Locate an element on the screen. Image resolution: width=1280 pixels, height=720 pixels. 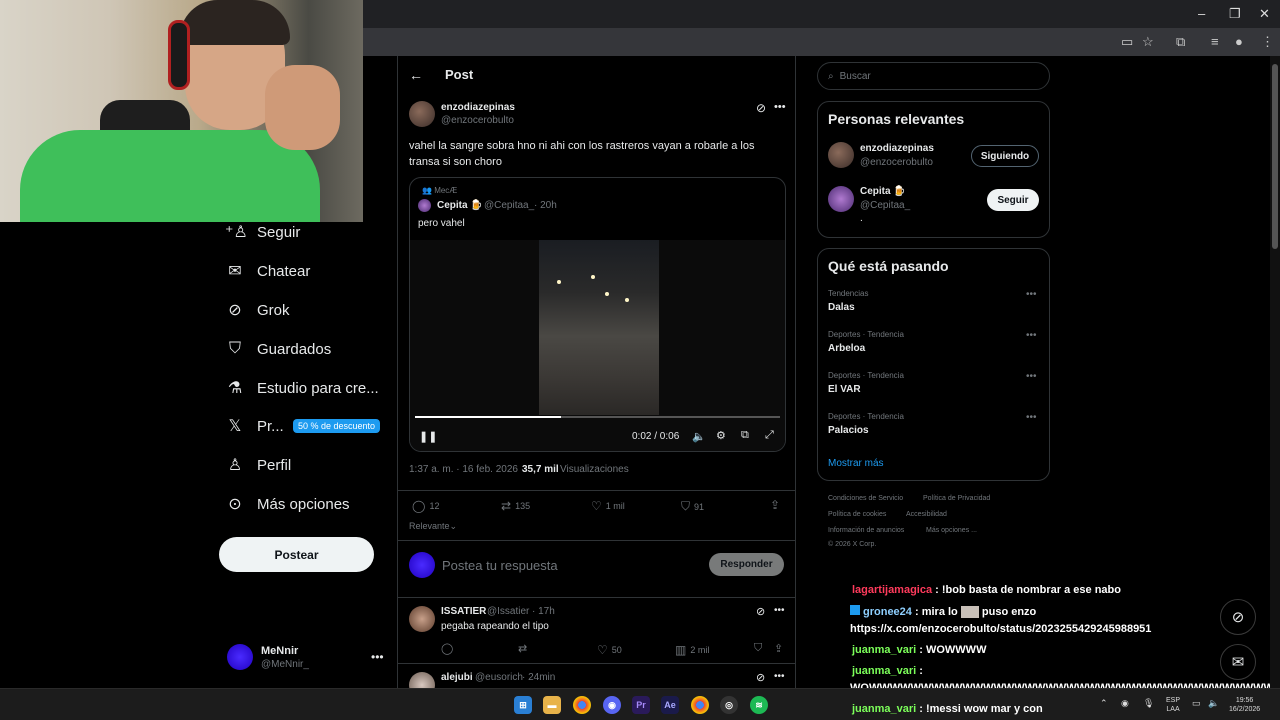
star-icon: ☆ is located at coordinates (1148, 42).